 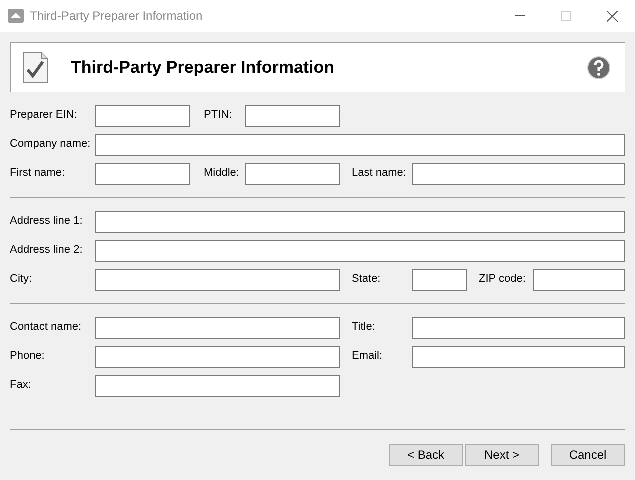 What do you see at coordinates (219, 114) in the screenshot?
I see `field-label: PTIN:` at bounding box center [219, 114].